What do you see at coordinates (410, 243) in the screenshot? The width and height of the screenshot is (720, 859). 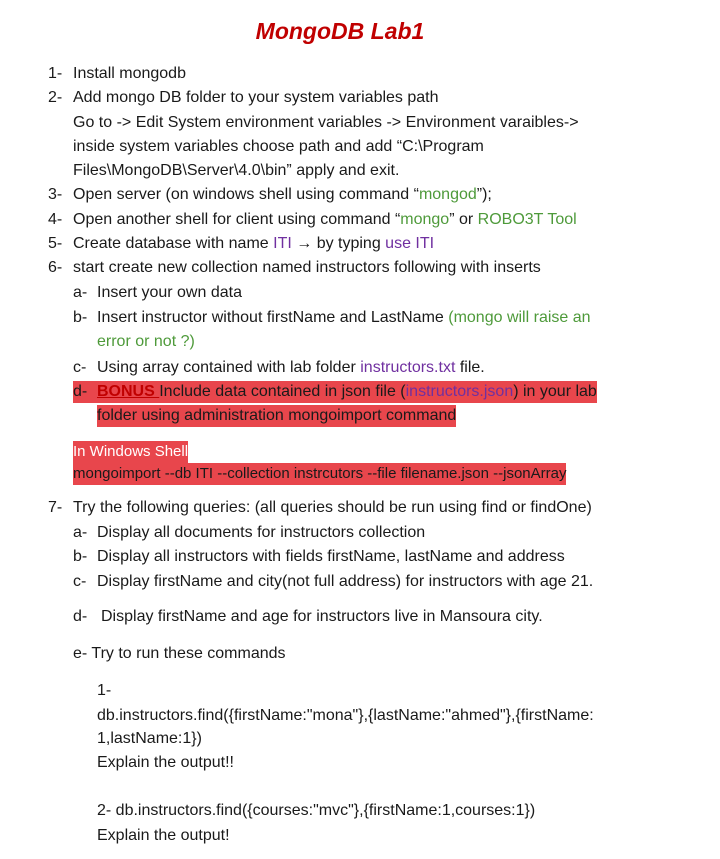 I see `command-text: use ITI` at bounding box center [410, 243].